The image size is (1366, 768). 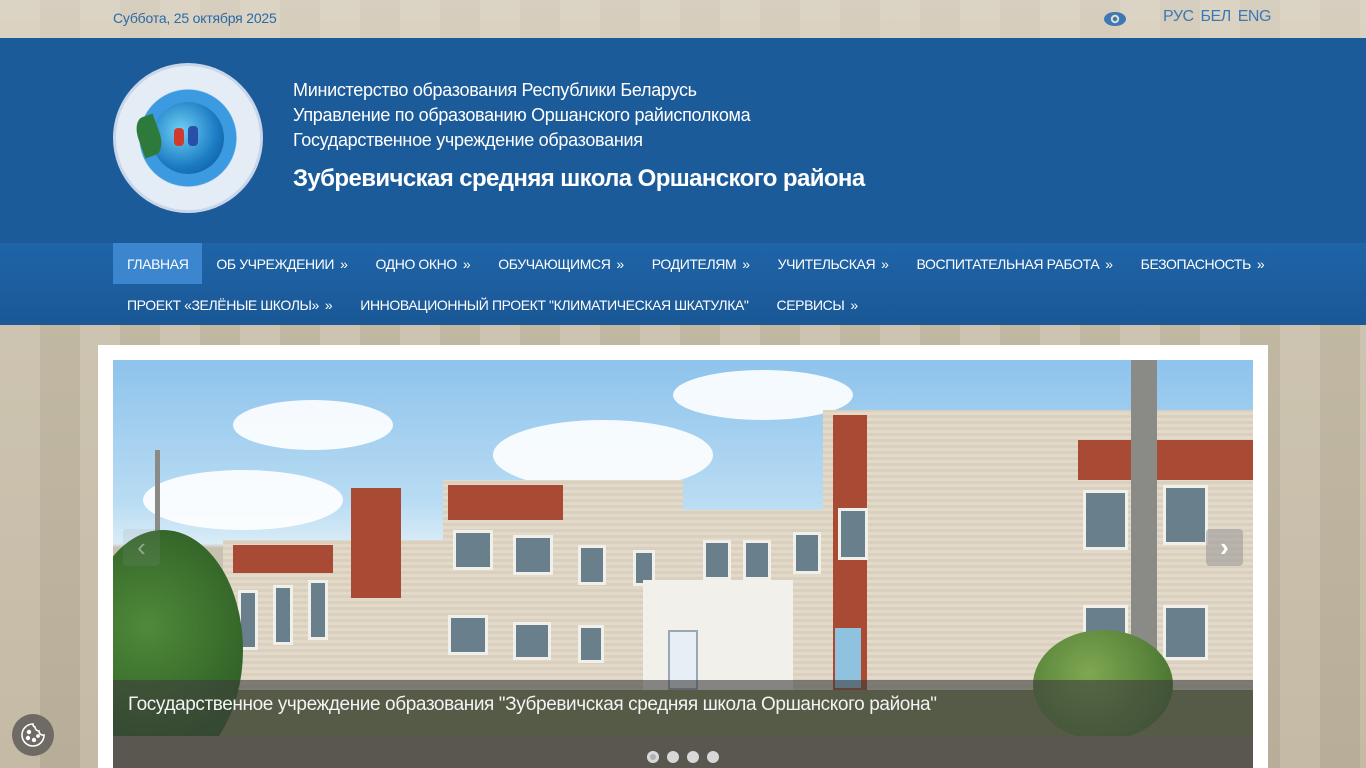 I want to click on entrance-porch, so click(x=718, y=635).